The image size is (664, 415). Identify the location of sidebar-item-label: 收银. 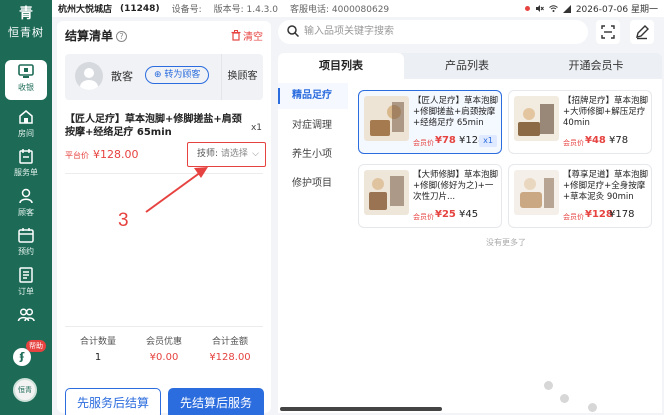
(26, 87).